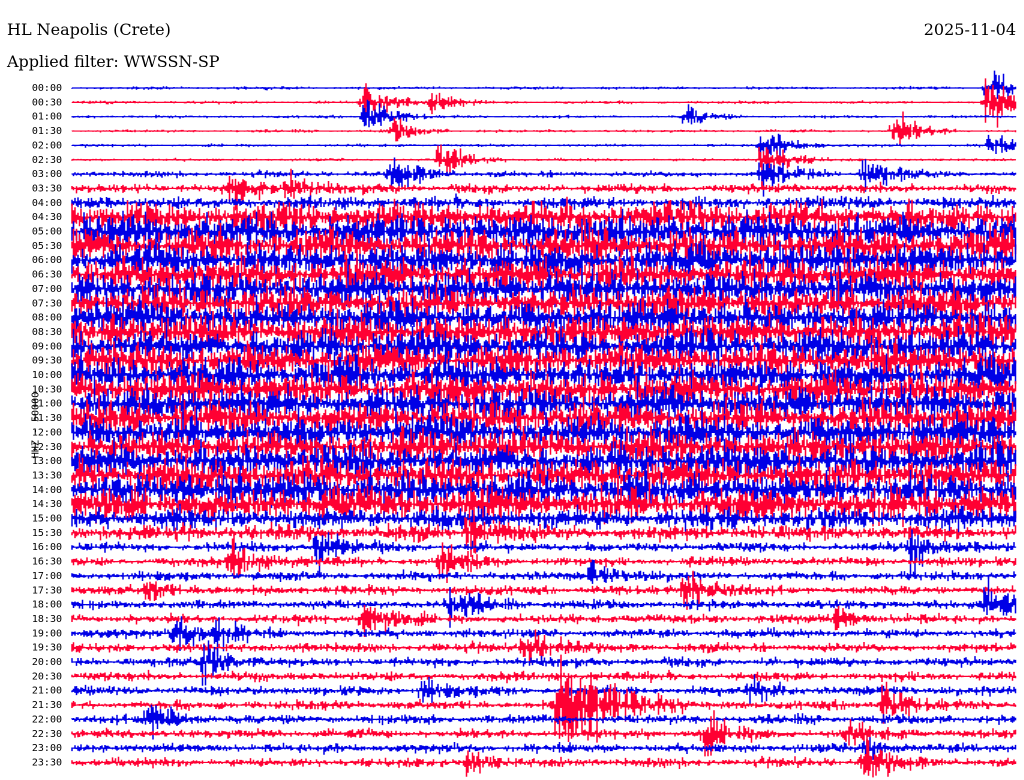  Describe the element at coordinates (47, 547) in the screenshot. I see `row-label: 16:00` at that location.